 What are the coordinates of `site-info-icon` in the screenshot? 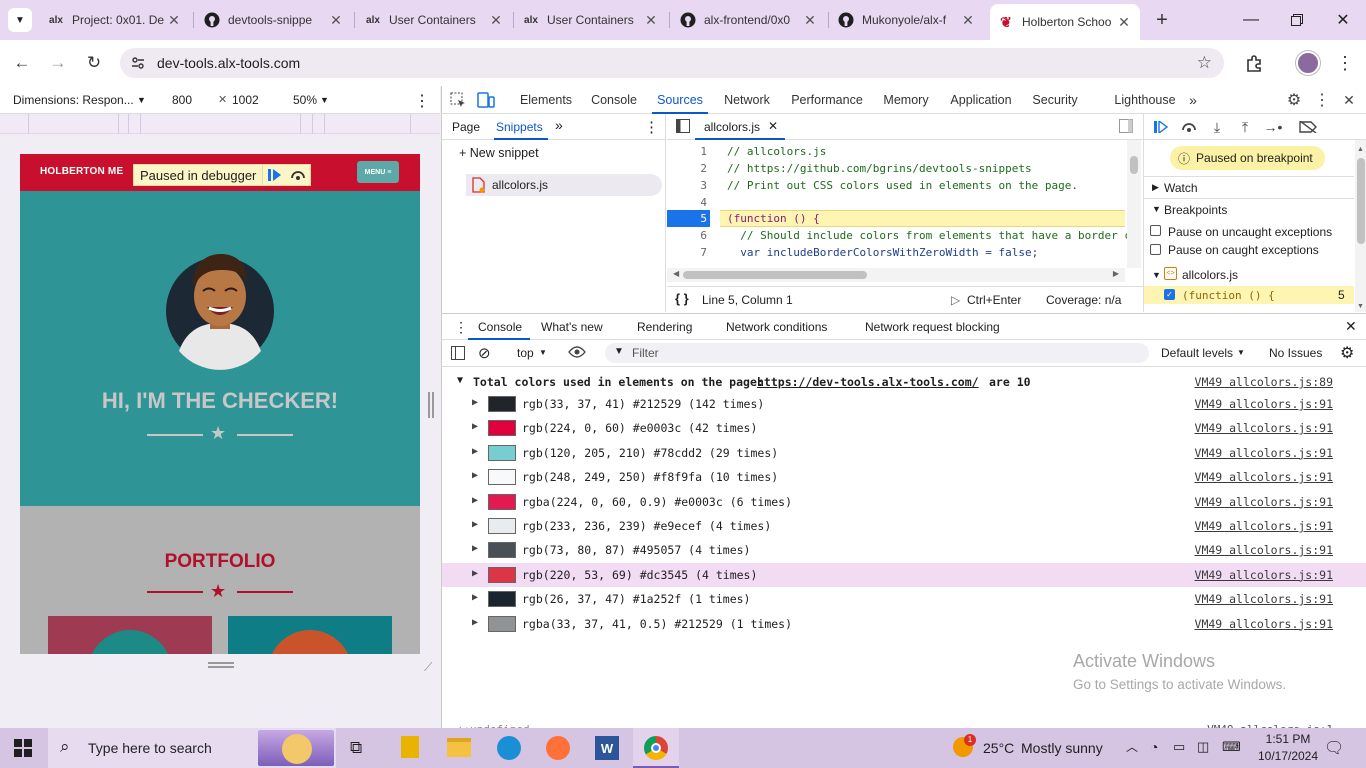 It's located at (138, 63).